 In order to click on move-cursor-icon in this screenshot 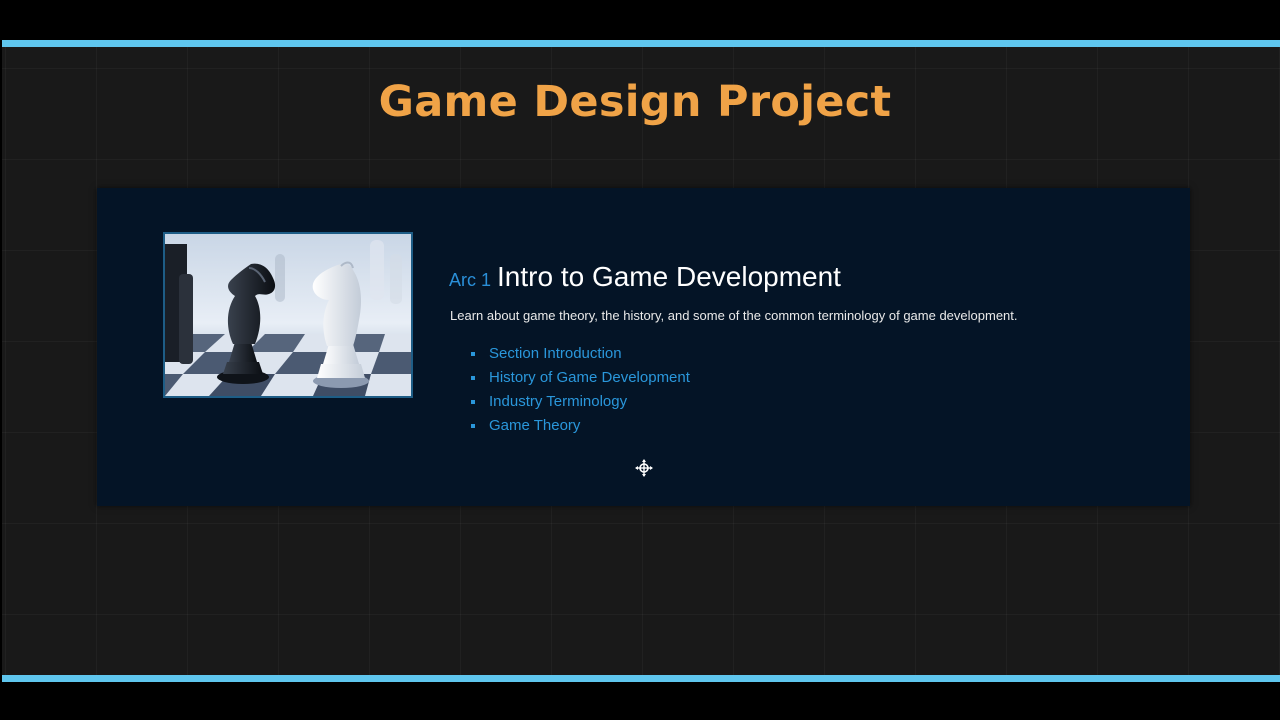, I will do `click(644, 468)`.